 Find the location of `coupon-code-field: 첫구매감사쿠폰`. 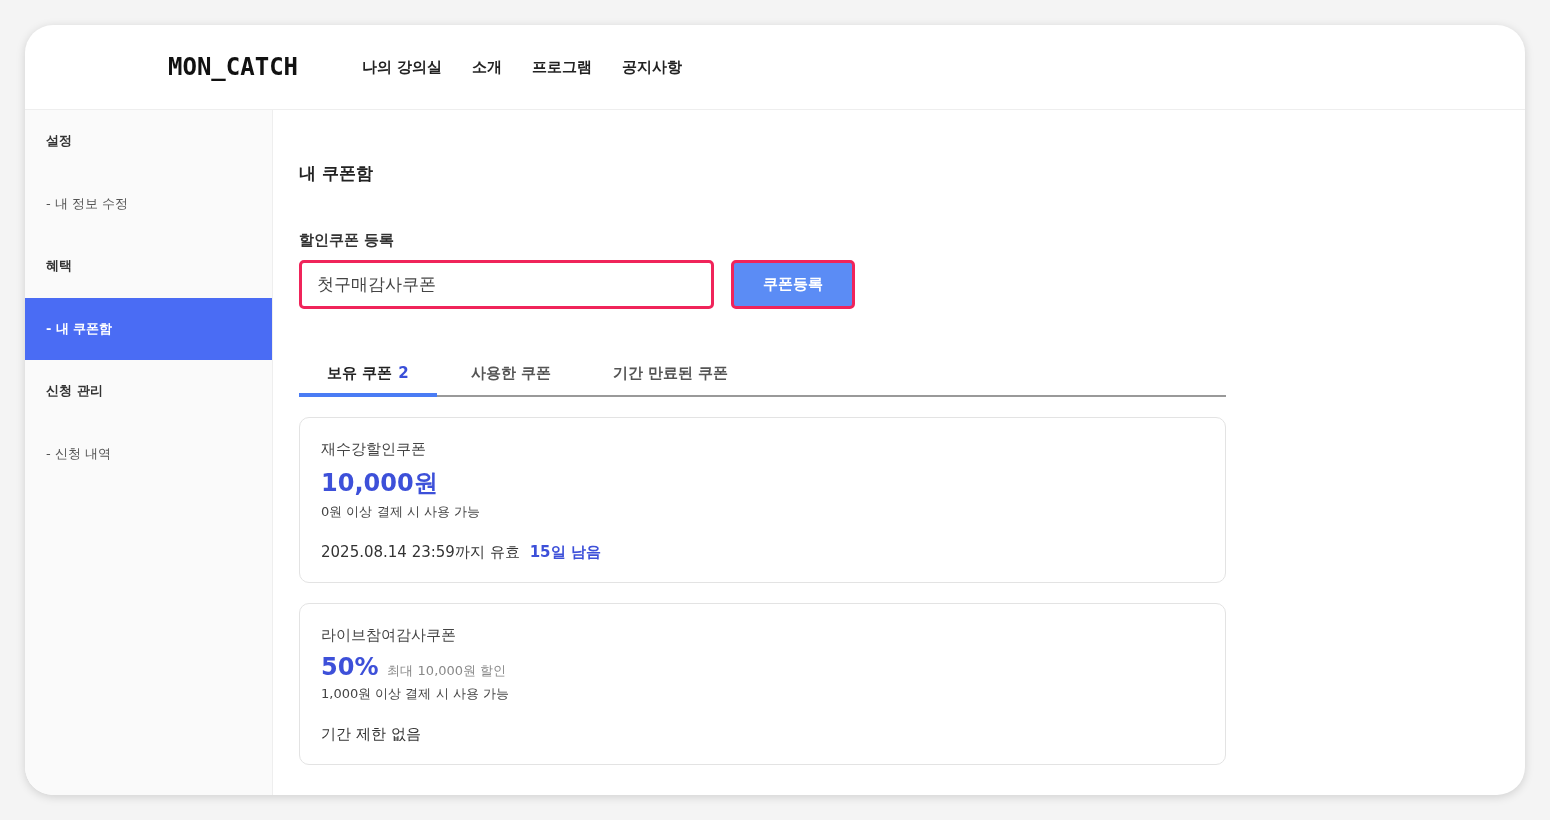

coupon-code-field: 첫구매감사쿠폰 is located at coordinates (506, 284).